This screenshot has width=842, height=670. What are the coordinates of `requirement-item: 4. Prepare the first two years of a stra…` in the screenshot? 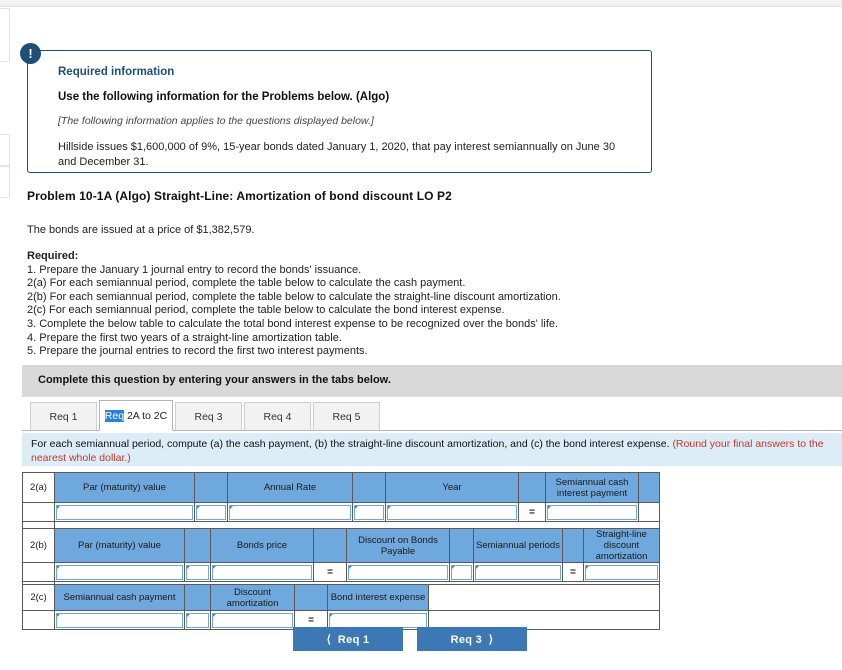 It's located at (184, 337).